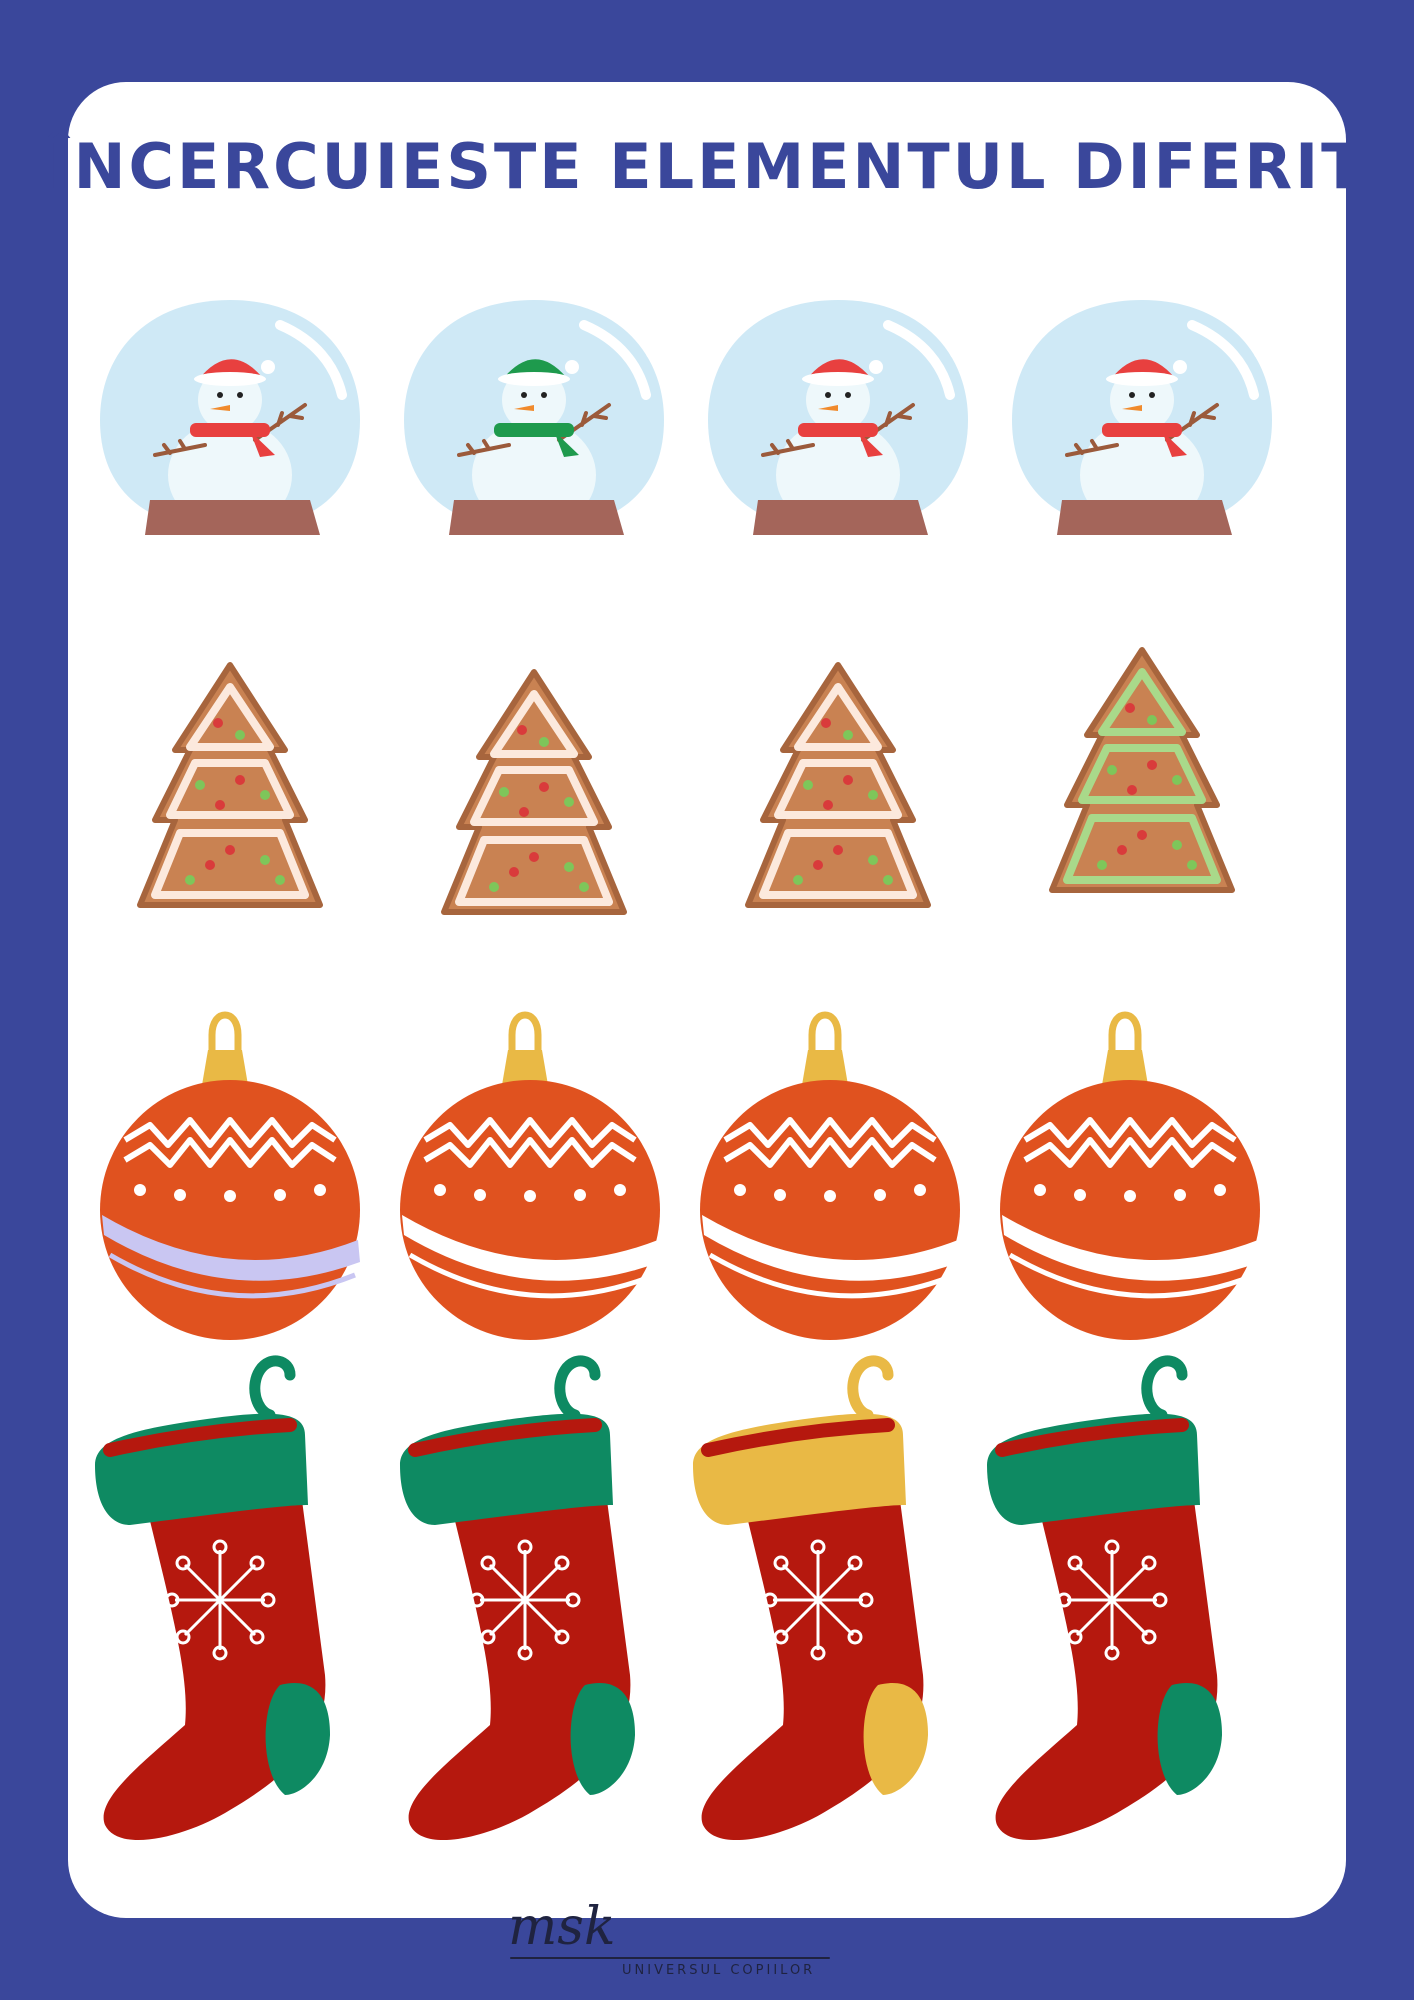 The width and height of the screenshot is (1414, 2000). What do you see at coordinates (562, 1927) in the screenshot?
I see `brand-script: msk` at bounding box center [562, 1927].